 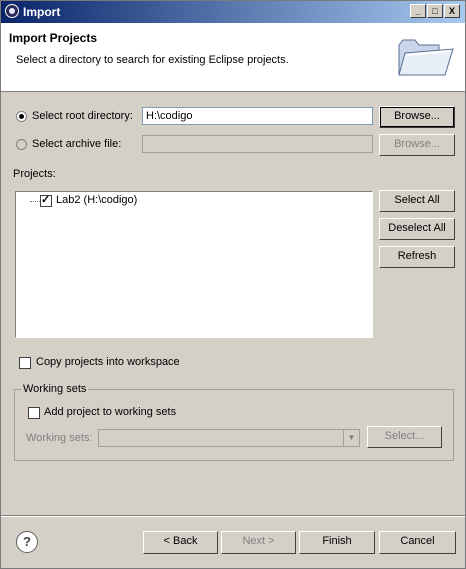 I want to click on select-all-button: Select All, so click(x=417, y=201).